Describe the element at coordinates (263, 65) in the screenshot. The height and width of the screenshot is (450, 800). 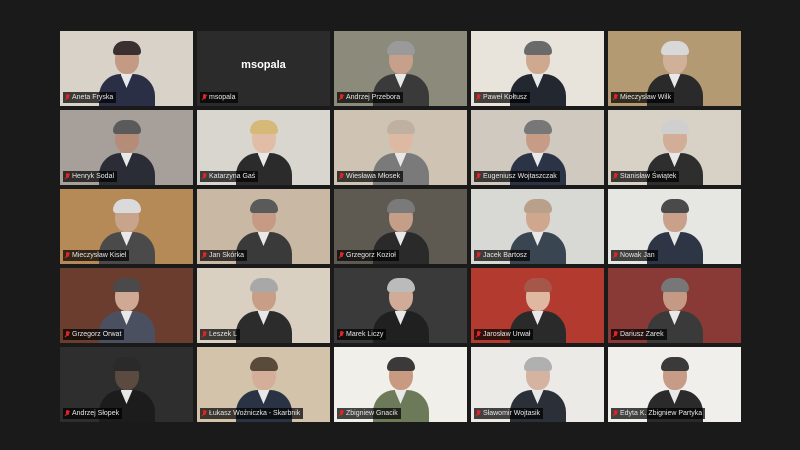
I see `participant-display-name: msopala` at that location.